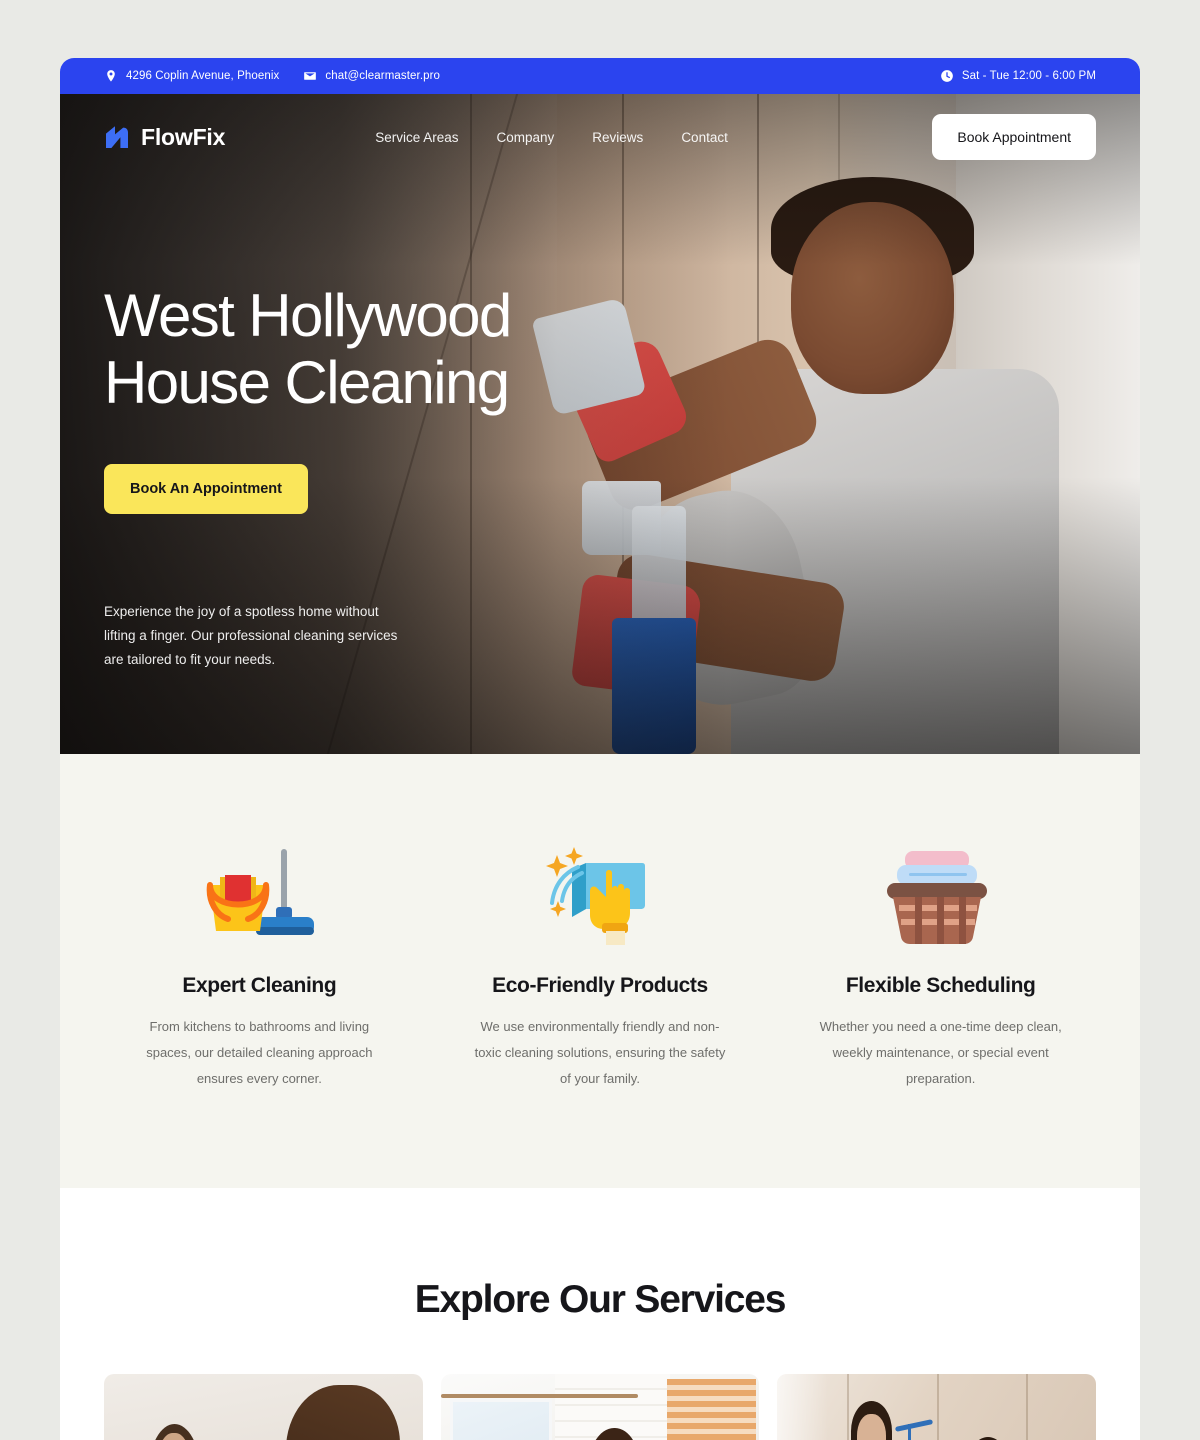 This screenshot has height=1440, width=1200. Describe the element at coordinates (1028, 76) in the screenshot. I see `topbar-hours-text: Sat - Tue 12:00 - 6:00 PM` at that location.